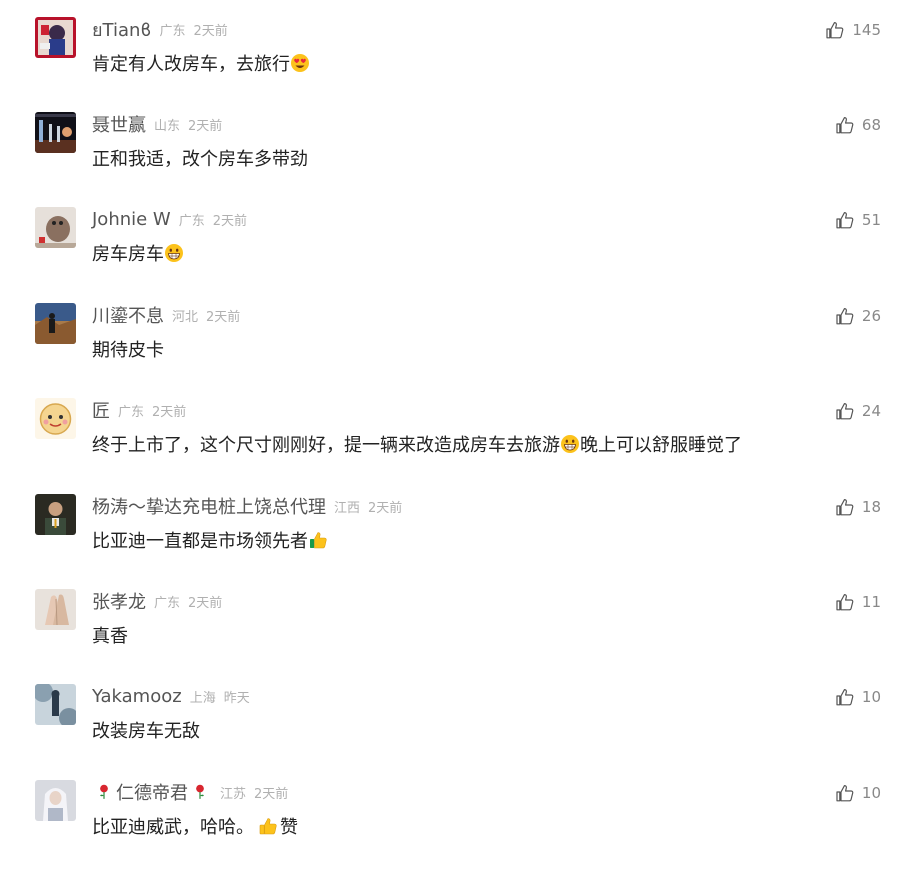 This screenshot has width=911, height=875. Describe the element at coordinates (202, 698) in the screenshot. I see `location: 上海` at that location.